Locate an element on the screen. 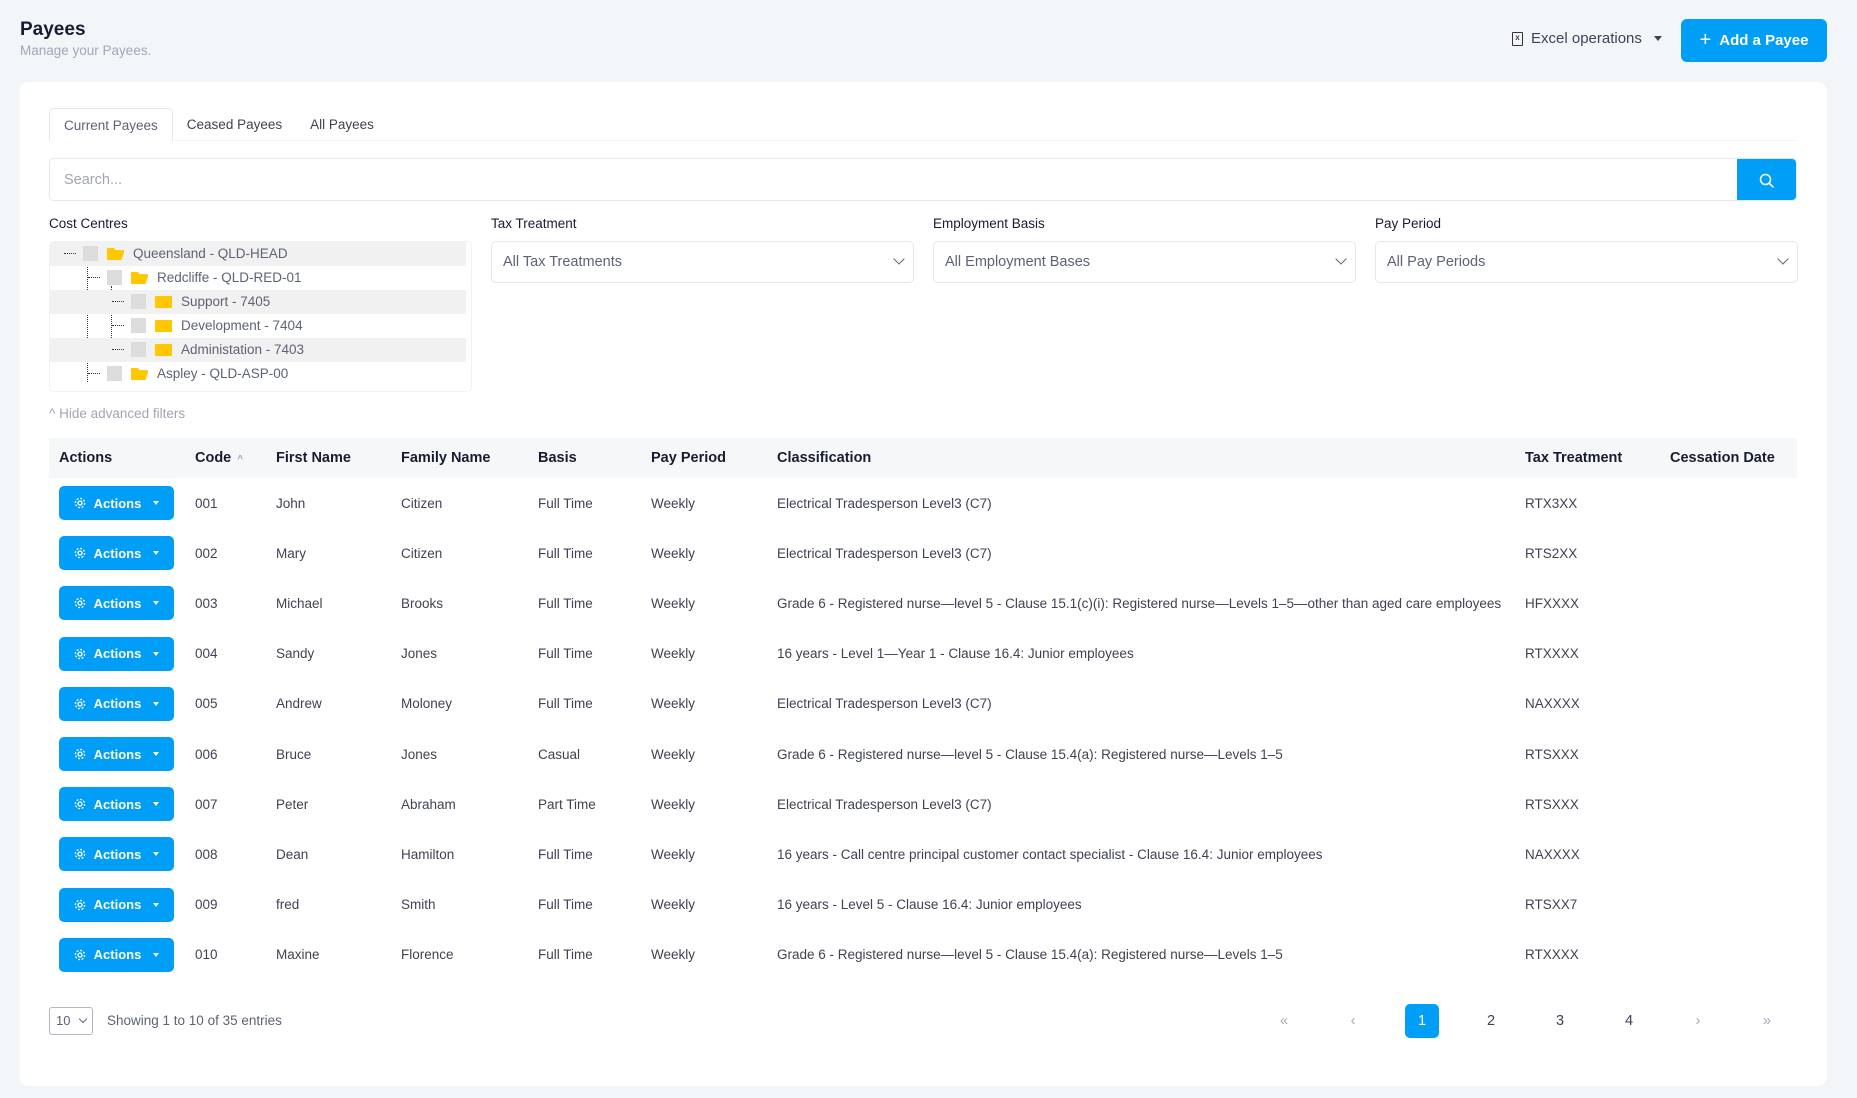 The image size is (1857, 1098). tree-node-label: Development - 7404 is located at coordinates (242, 325).